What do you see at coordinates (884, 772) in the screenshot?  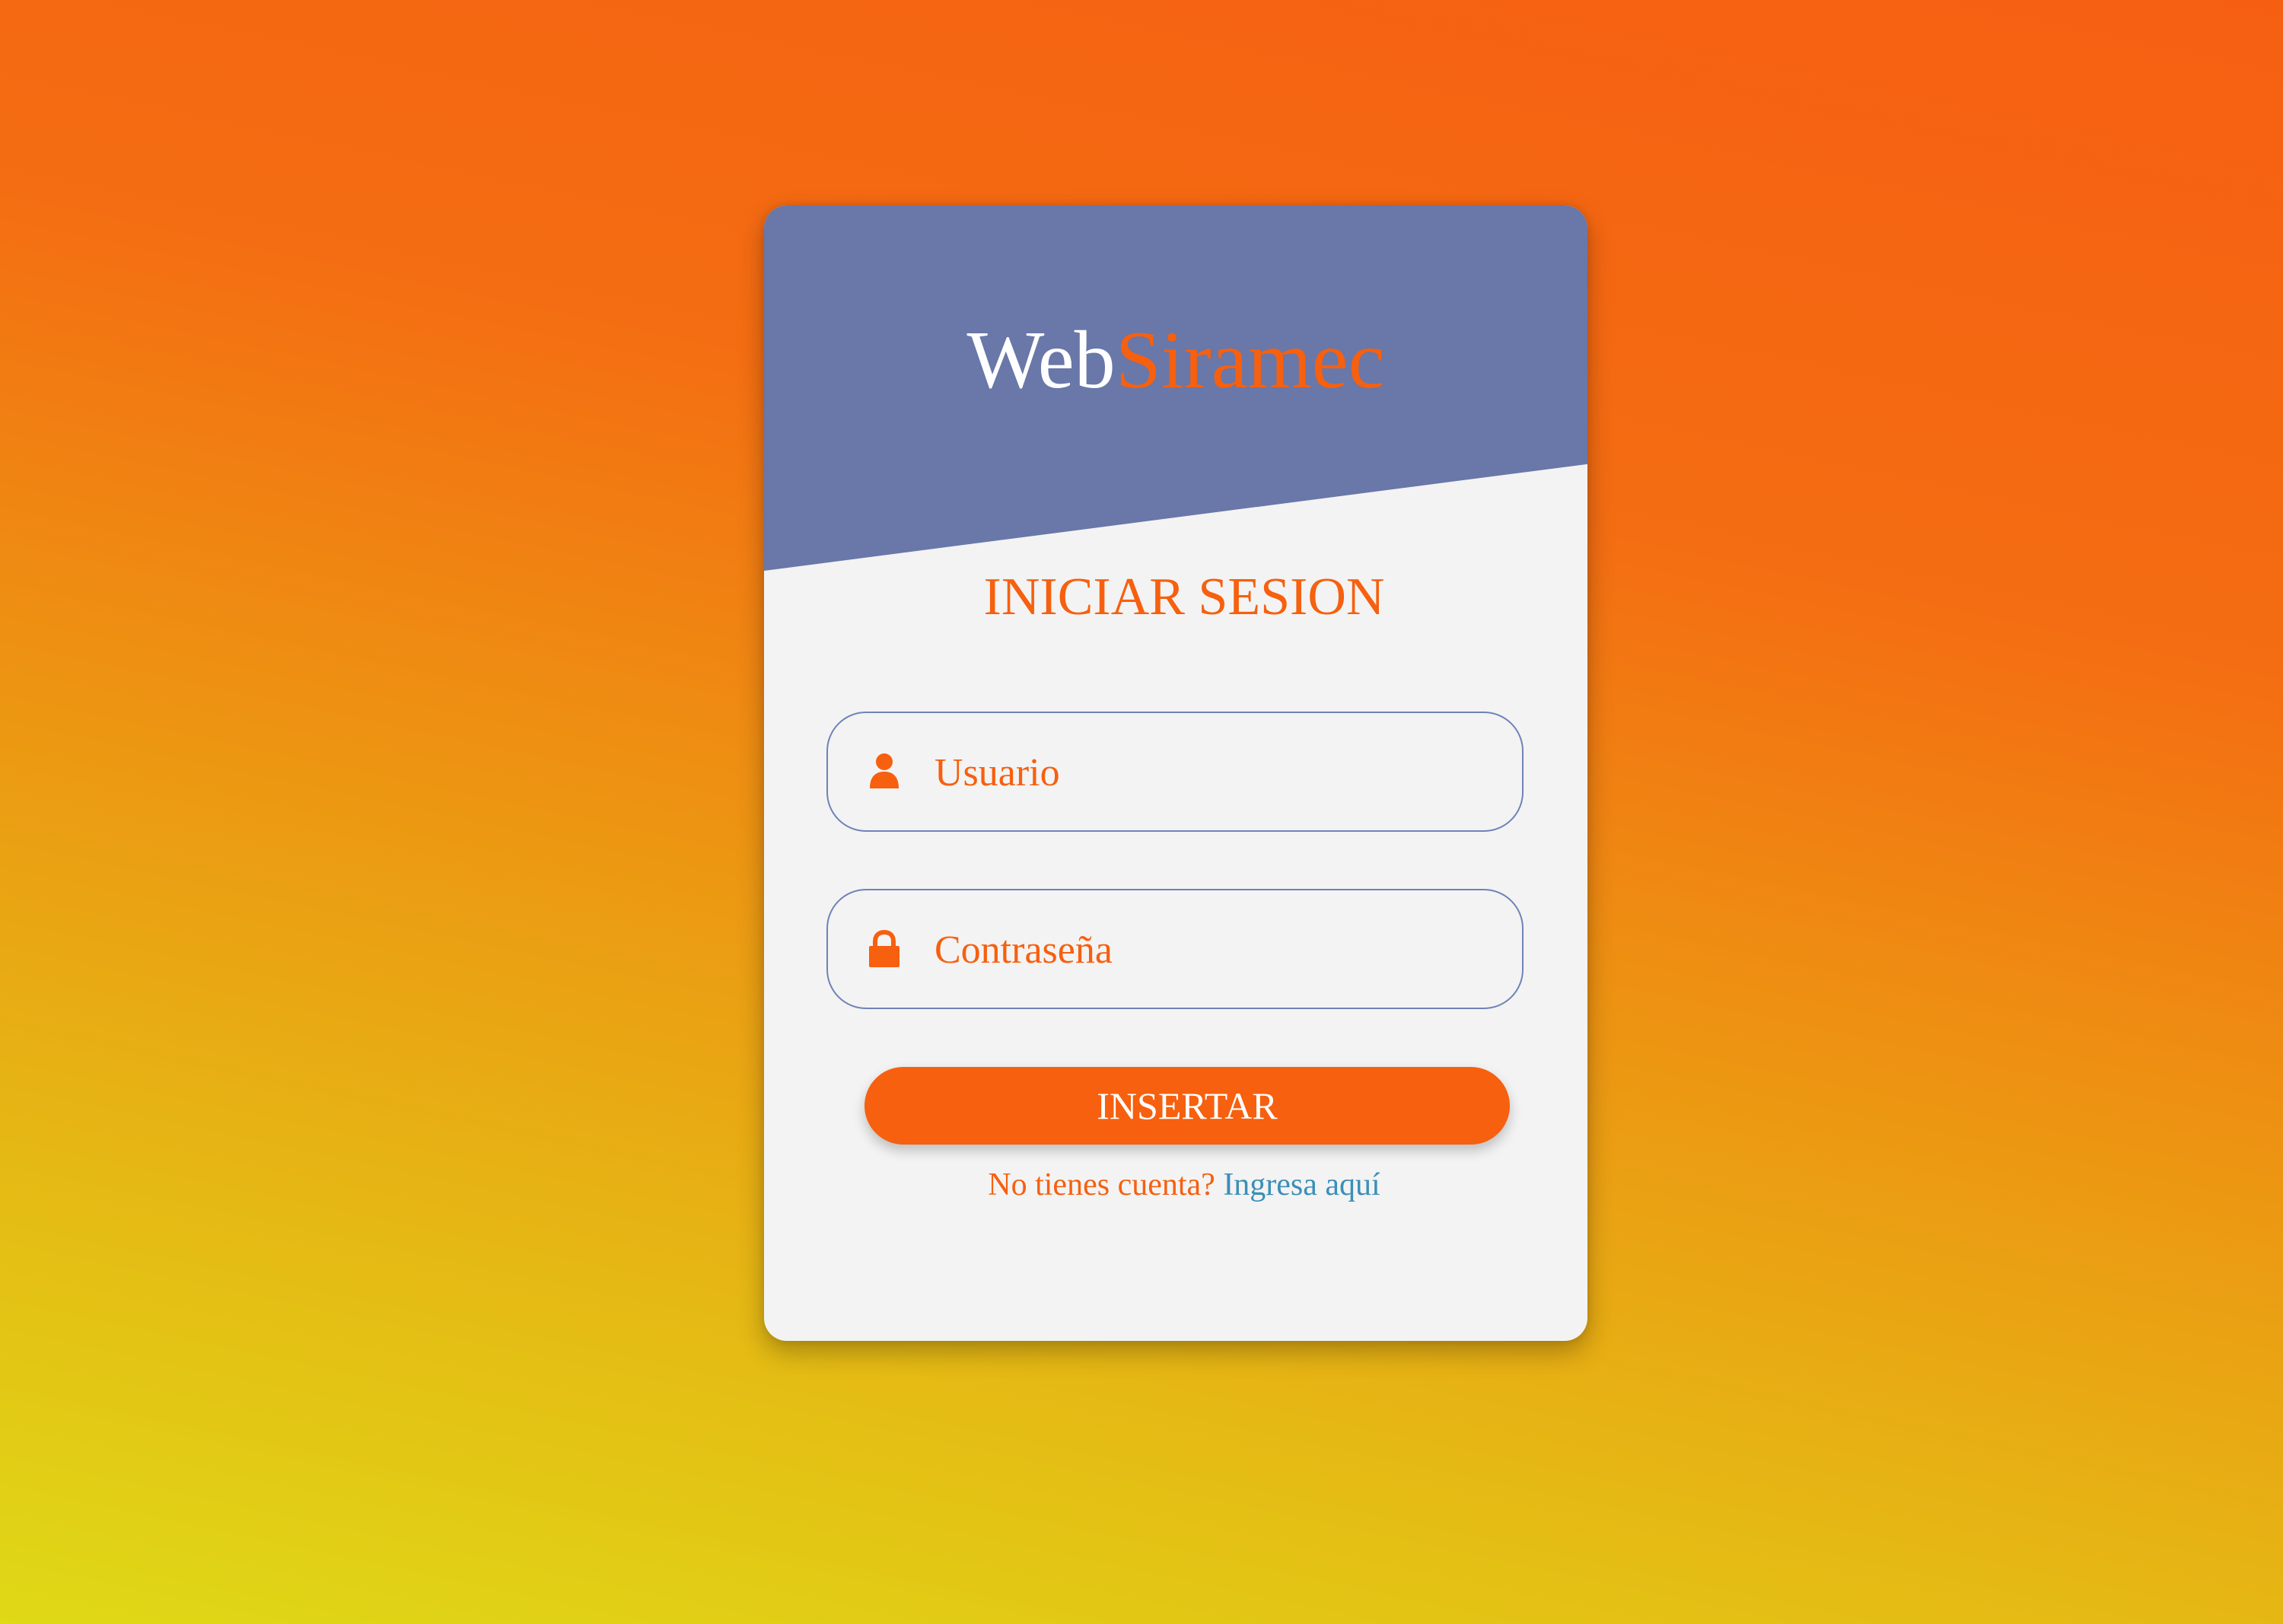 I see `user-icon` at bounding box center [884, 772].